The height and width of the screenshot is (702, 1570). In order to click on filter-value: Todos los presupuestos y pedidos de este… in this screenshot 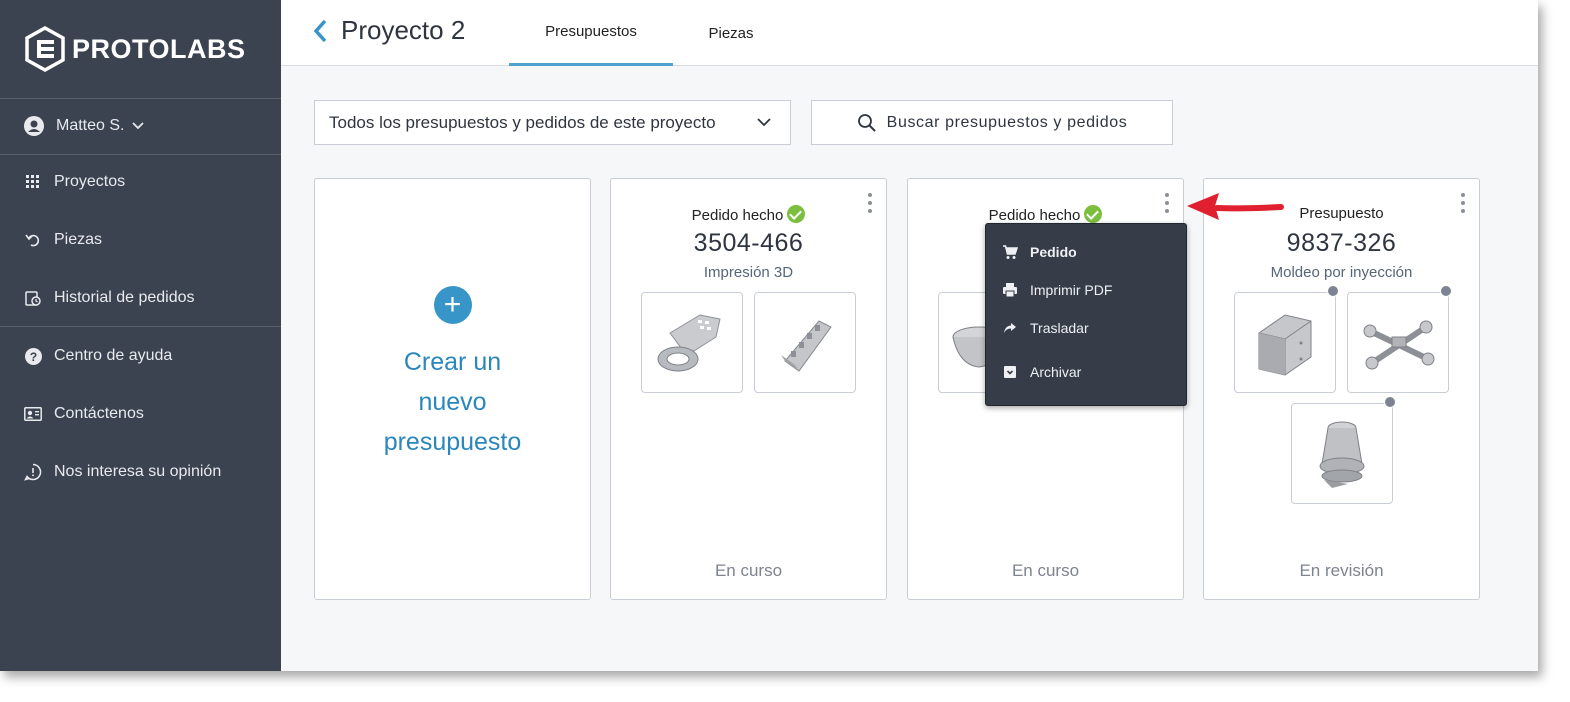, I will do `click(522, 122)`.